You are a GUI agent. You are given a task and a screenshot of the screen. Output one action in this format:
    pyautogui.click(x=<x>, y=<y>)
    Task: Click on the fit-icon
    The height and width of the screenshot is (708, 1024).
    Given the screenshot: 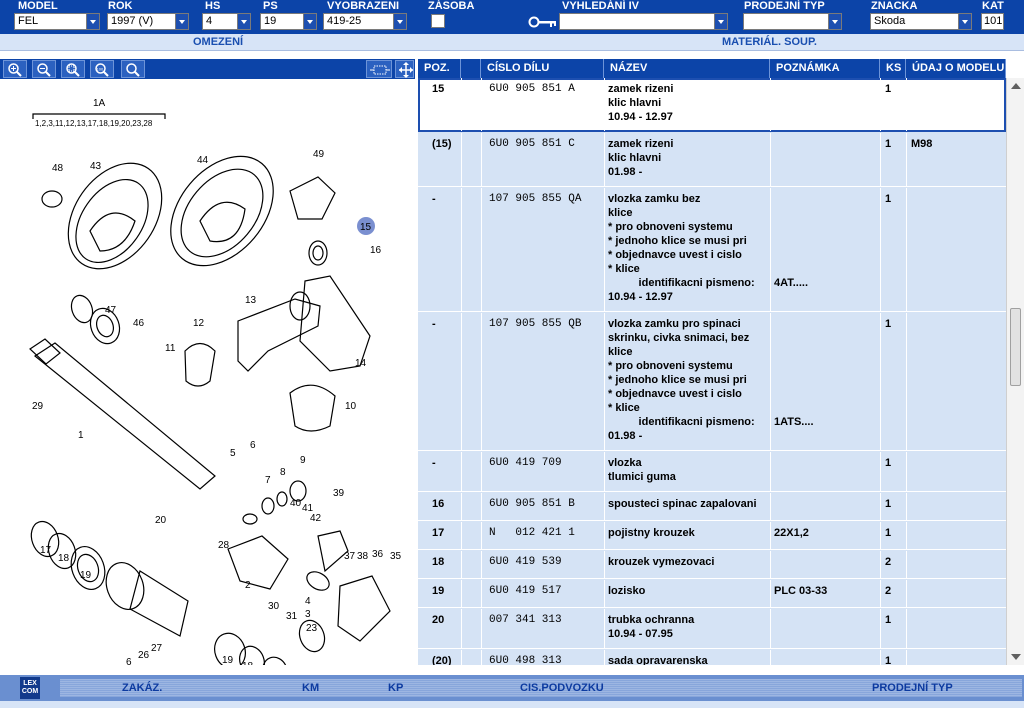 What is the action you would take?
    pyautogui.click(x=380, y=70)
    